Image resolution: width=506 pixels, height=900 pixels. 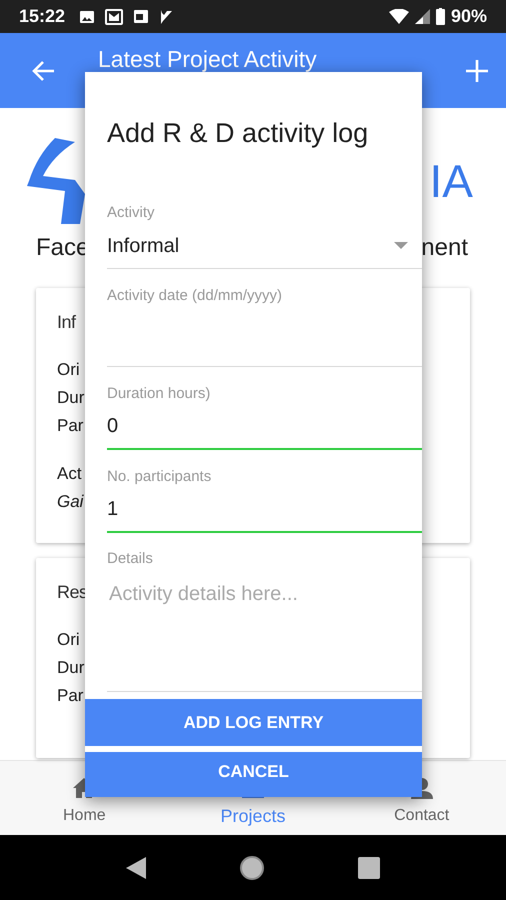 What do you see at coordinates (136, 867) in the screenshot?
I see `back-triangle-icon` at bounding box center [136, 867].